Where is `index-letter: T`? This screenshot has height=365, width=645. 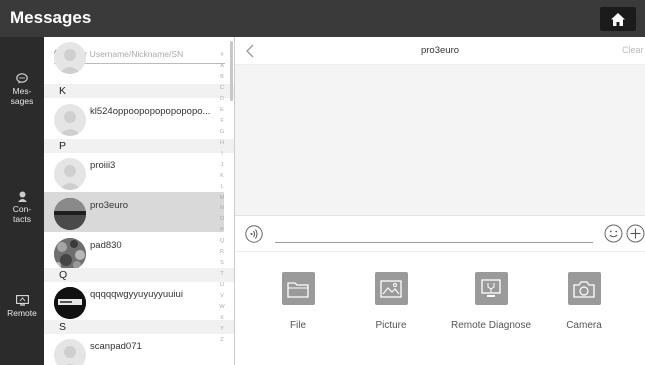 index-letter: T is located at coordinates (222, 274).